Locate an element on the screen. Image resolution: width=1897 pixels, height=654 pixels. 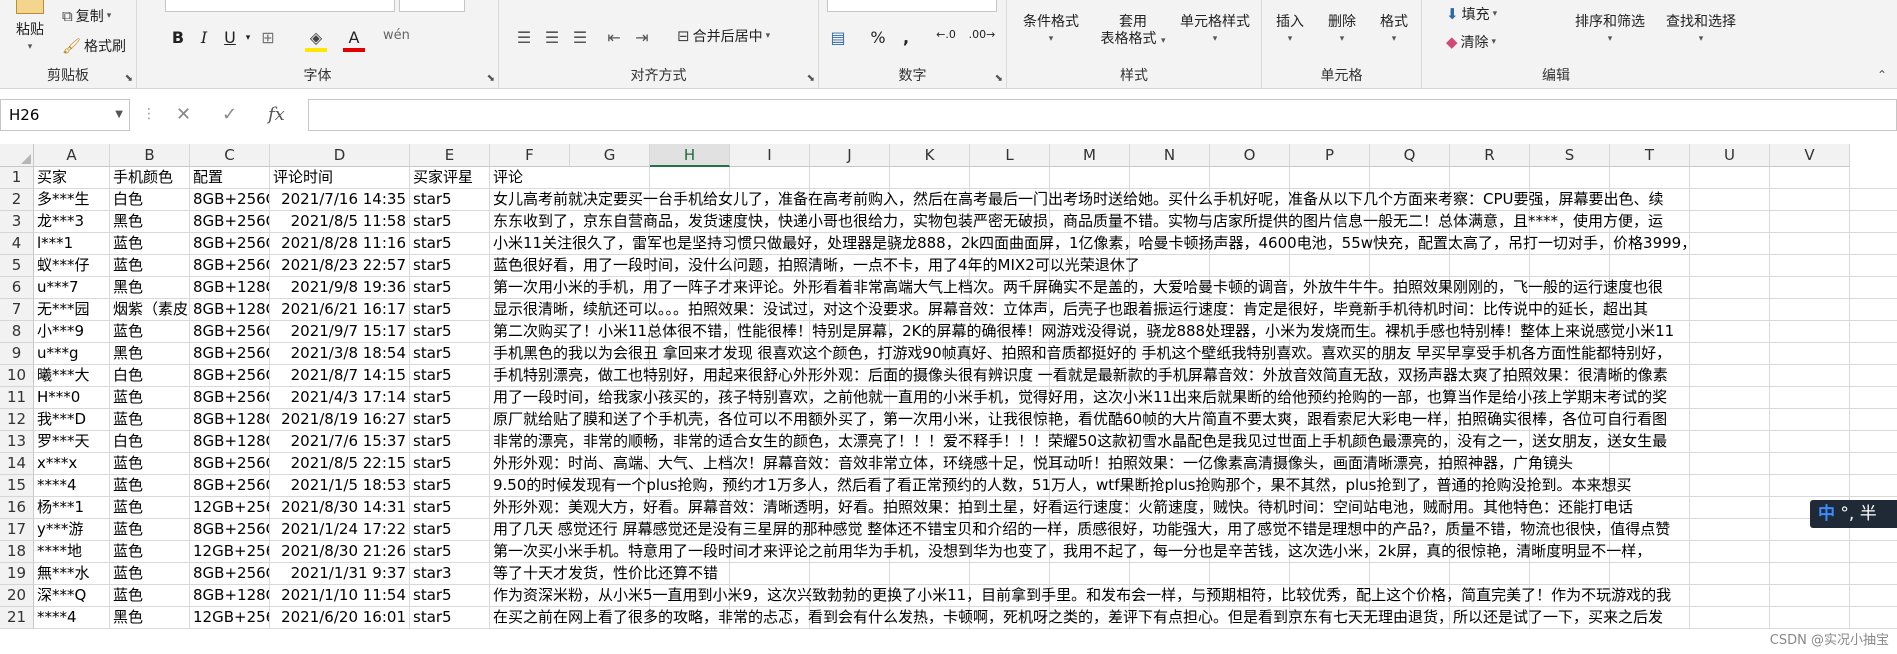
cell-d: 2021/1/5 18:53 is located at coordinates (340, 486).